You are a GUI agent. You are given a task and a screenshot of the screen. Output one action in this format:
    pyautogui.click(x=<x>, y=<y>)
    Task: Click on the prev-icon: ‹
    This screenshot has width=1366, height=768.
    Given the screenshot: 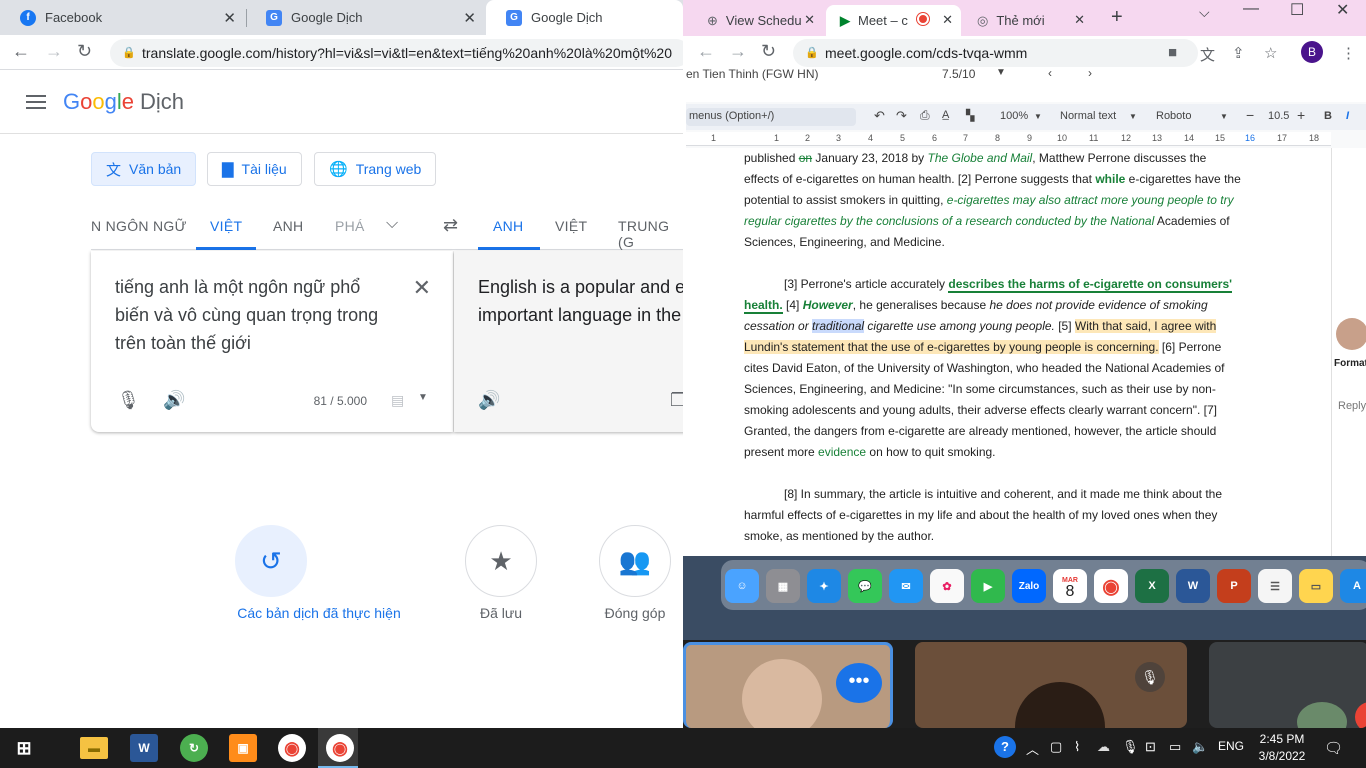 What is the action you would take?
    pyautogui.click(x=1050, y=73)
    